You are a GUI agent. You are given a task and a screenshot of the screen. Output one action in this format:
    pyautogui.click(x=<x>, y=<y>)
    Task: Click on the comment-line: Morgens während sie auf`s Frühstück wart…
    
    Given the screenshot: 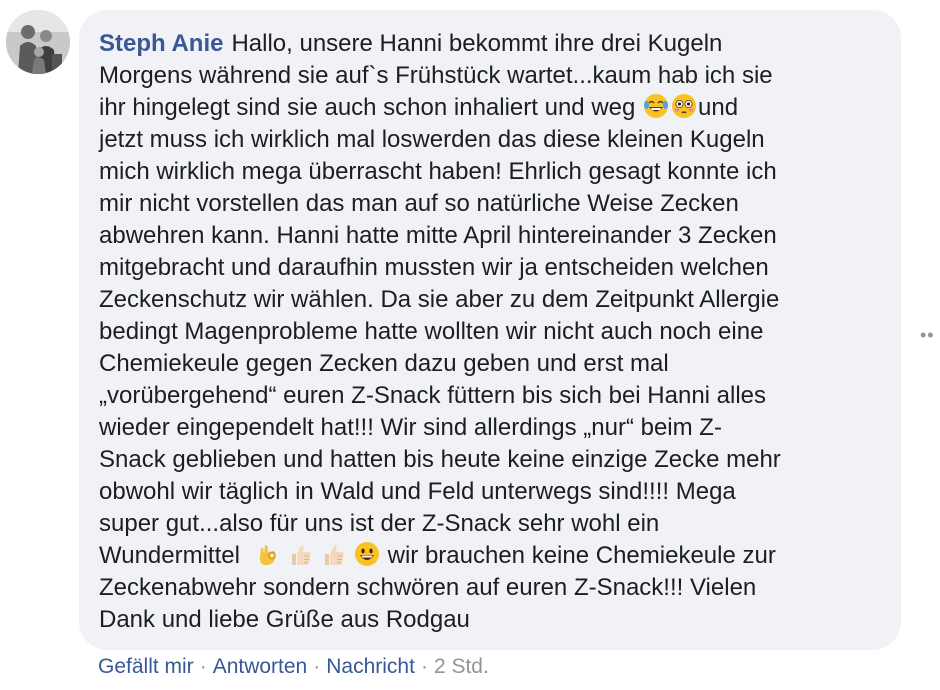 What is the action you would take?
    pyautogui.click(x=436, y=75)
    